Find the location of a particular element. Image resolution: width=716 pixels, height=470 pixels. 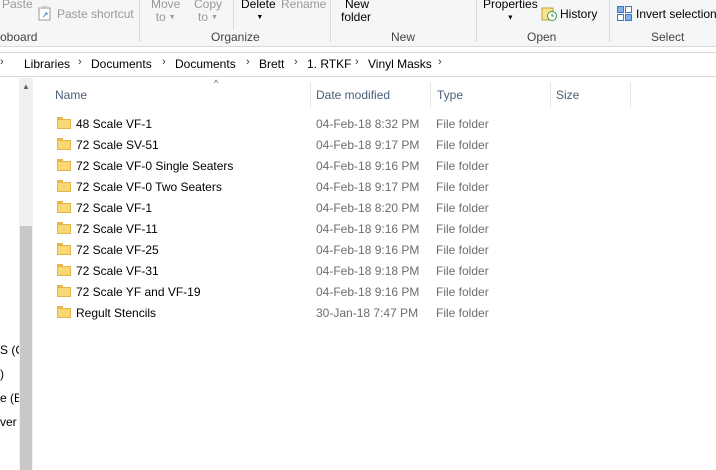

file-name: 72 Scale SV-51 is located at coordinates (117, 145).